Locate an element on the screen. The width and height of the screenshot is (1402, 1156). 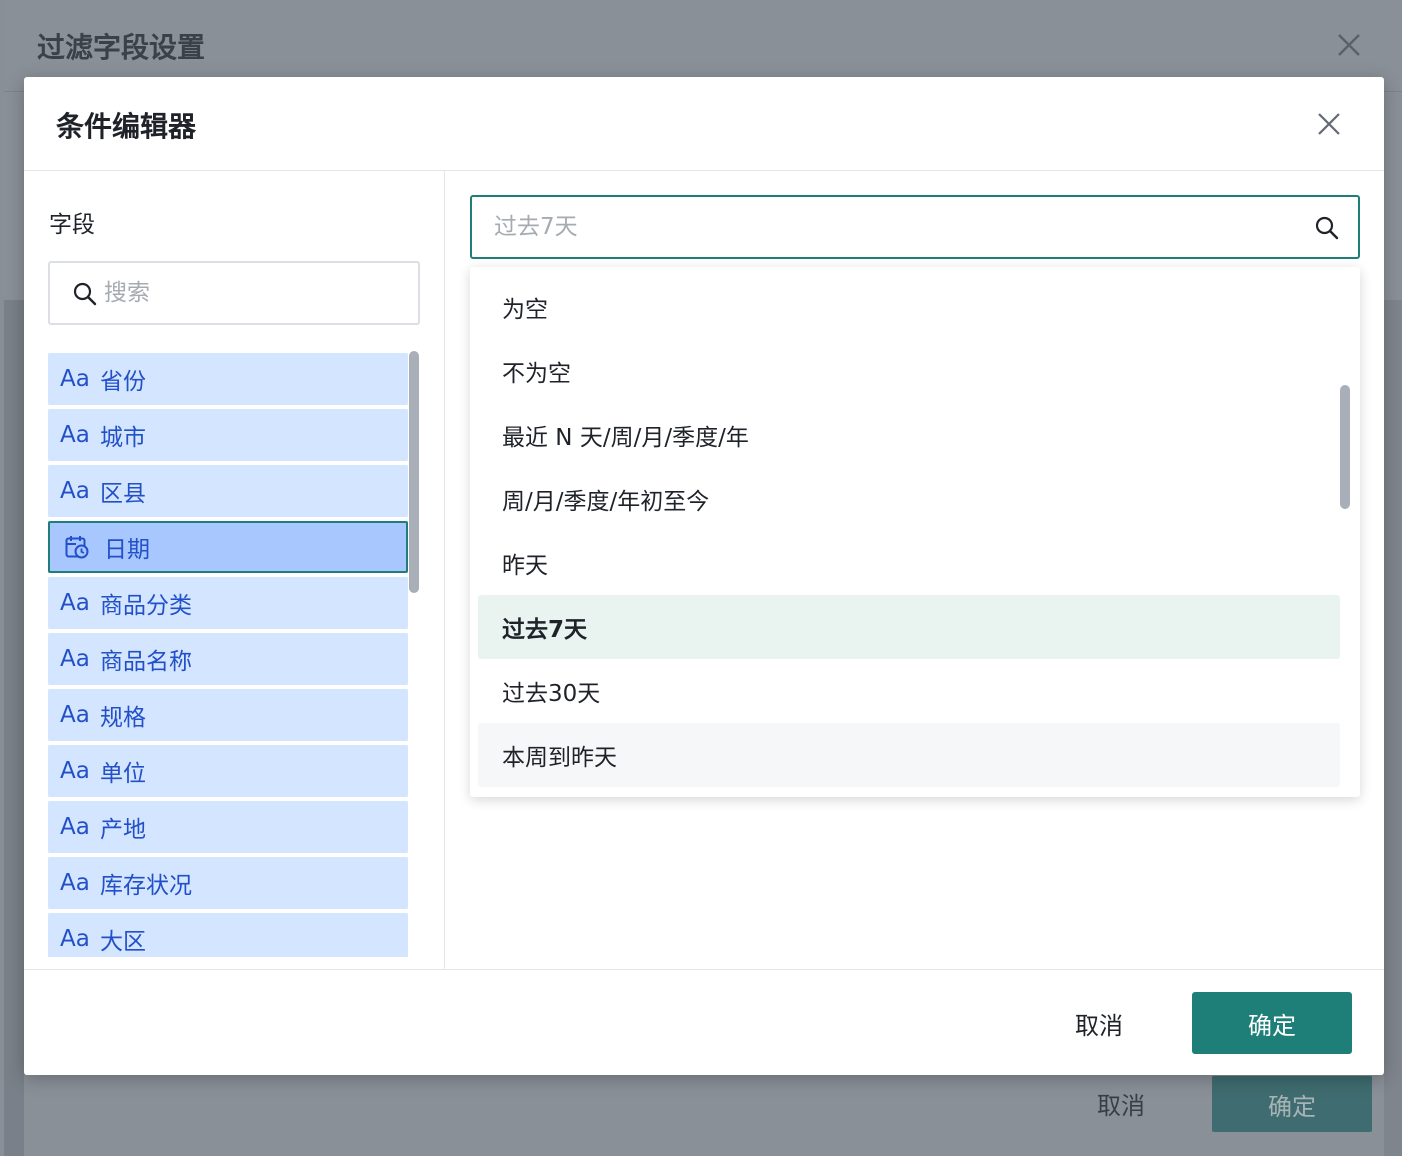
field-item-unit: Aa 单位 is located at coordinates (228, 771).